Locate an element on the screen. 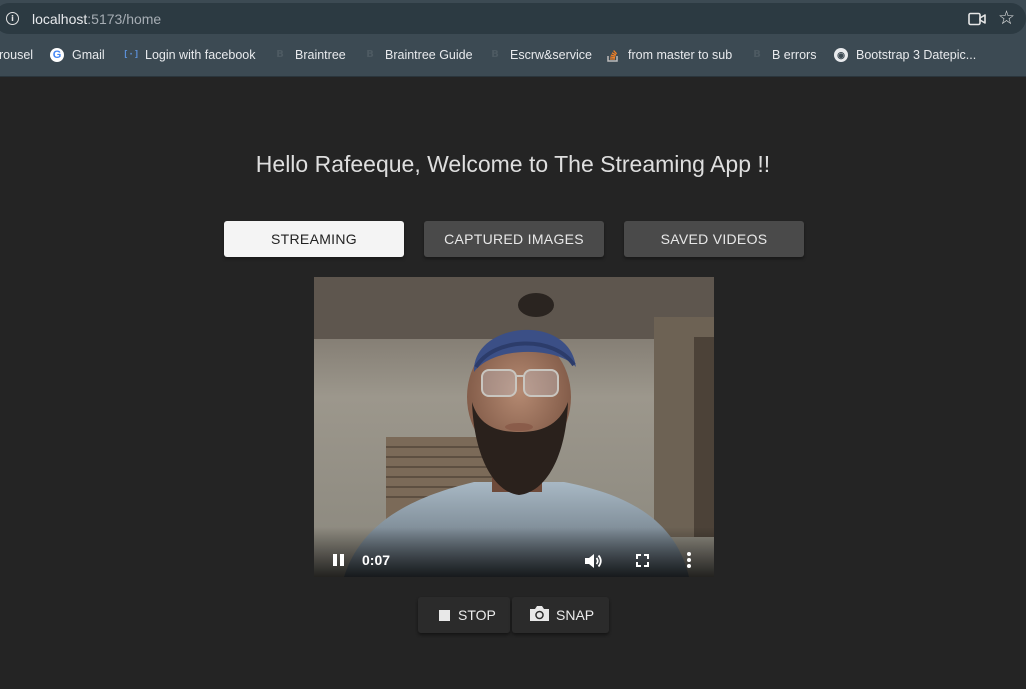 This screenshot has width=1026, height=689. stackoverflow-icon is located at coordinates (613, 55).